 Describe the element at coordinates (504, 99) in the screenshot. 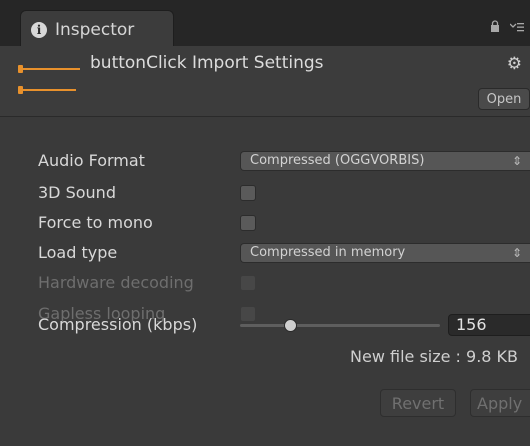

I see `open-button: Open` at that location.